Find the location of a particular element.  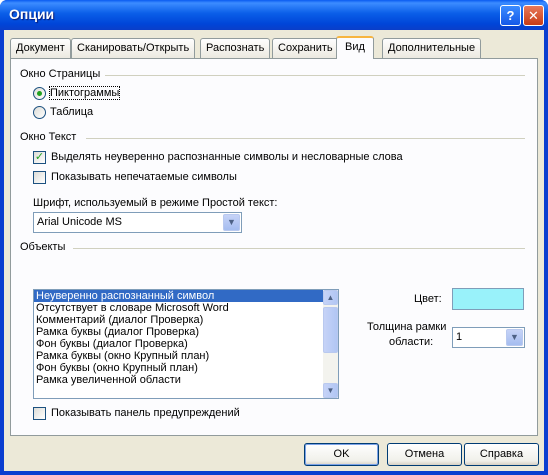

help-button: Справка is located at coordinates (501, 454).